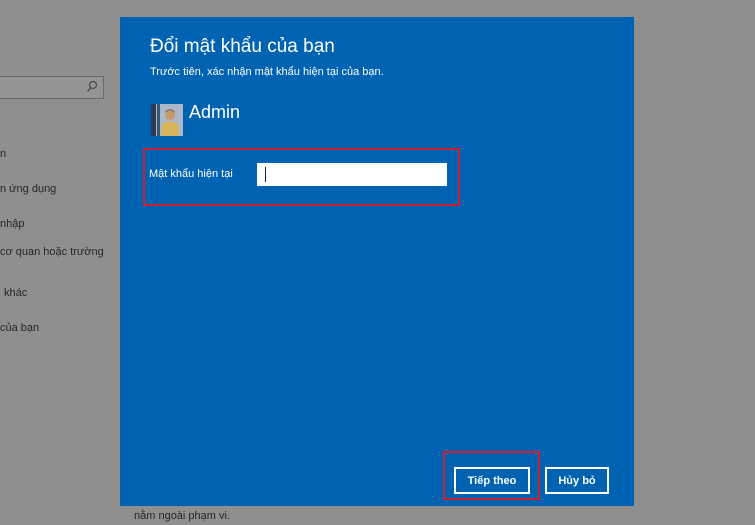  I want to click on current-password-label: Mật khẩu hiện tại, so click(191, 174).